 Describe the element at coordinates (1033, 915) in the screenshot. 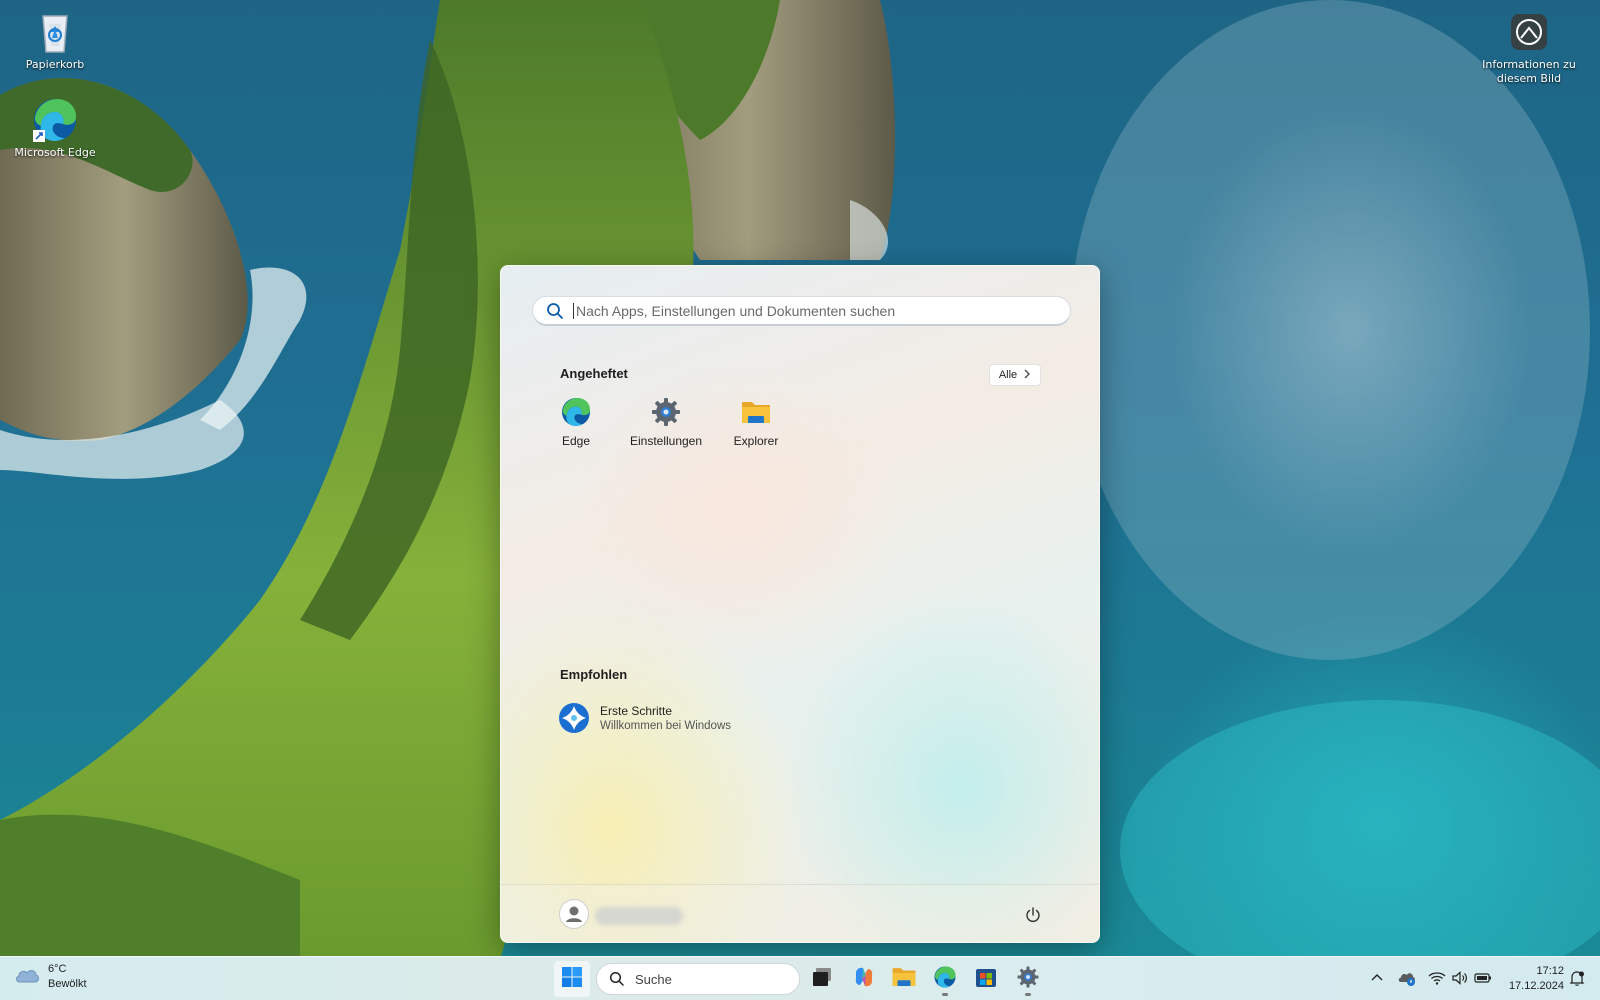

I see `power-icon` at that location.